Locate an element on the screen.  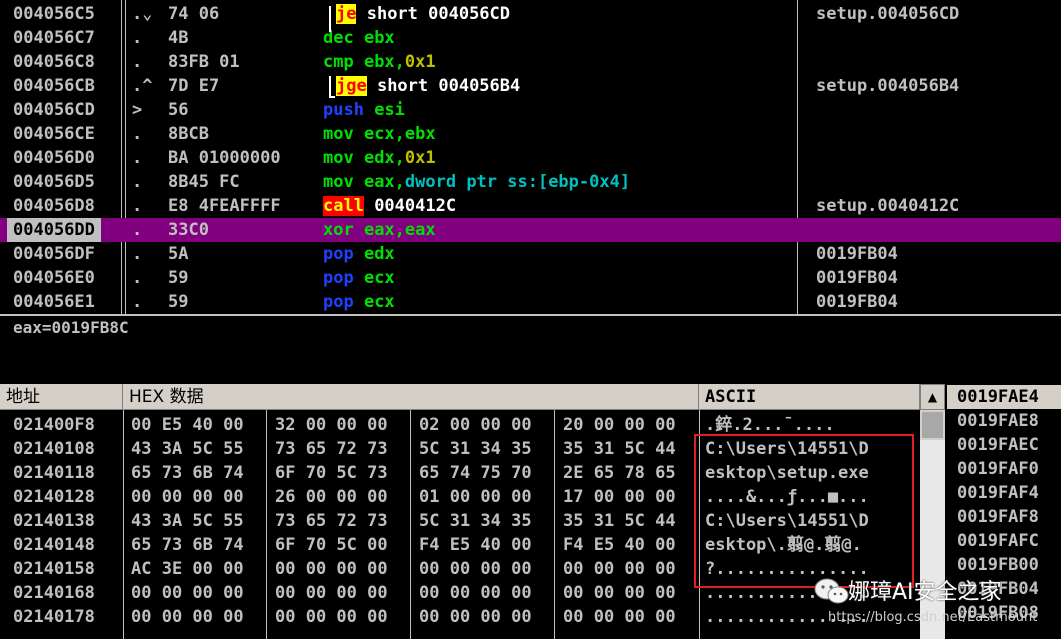
dump-hex-group: F4 E5 40 00 is located at coordinates (475, 545).